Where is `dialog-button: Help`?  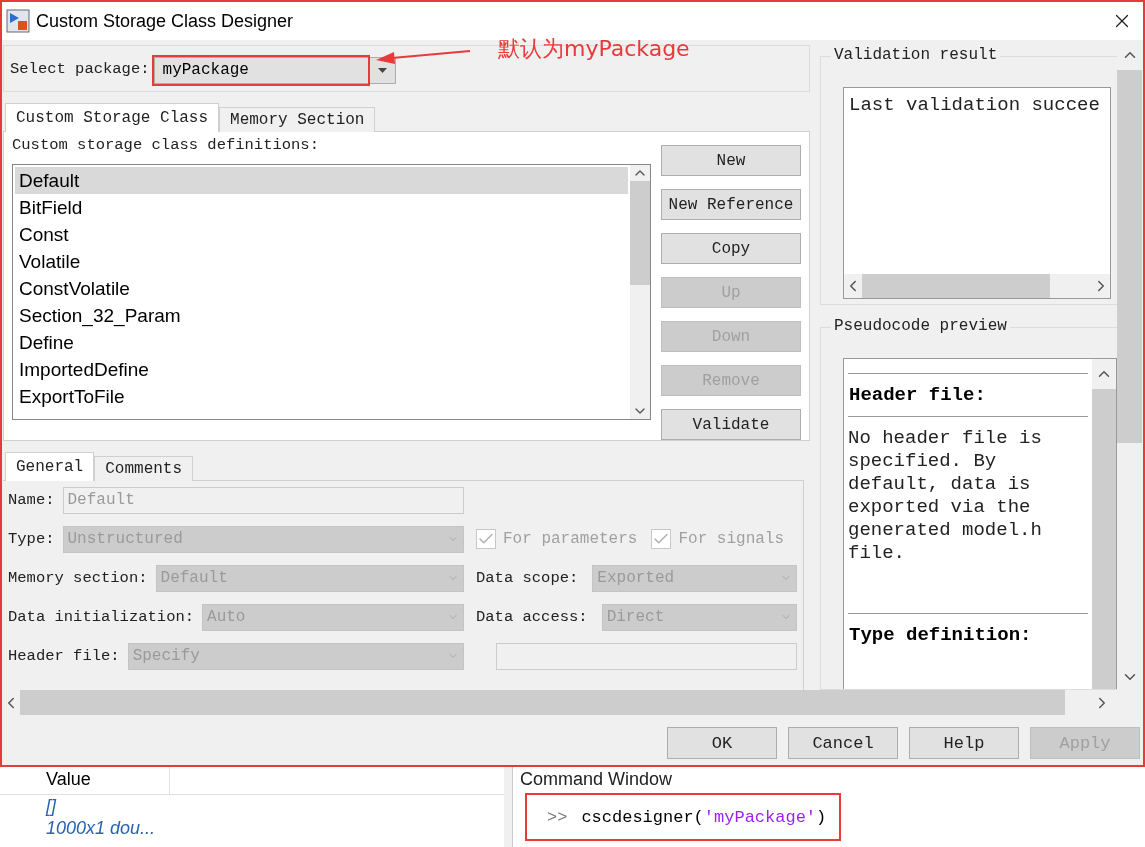
dialog-button: Help is located at coordinates (964, 743).